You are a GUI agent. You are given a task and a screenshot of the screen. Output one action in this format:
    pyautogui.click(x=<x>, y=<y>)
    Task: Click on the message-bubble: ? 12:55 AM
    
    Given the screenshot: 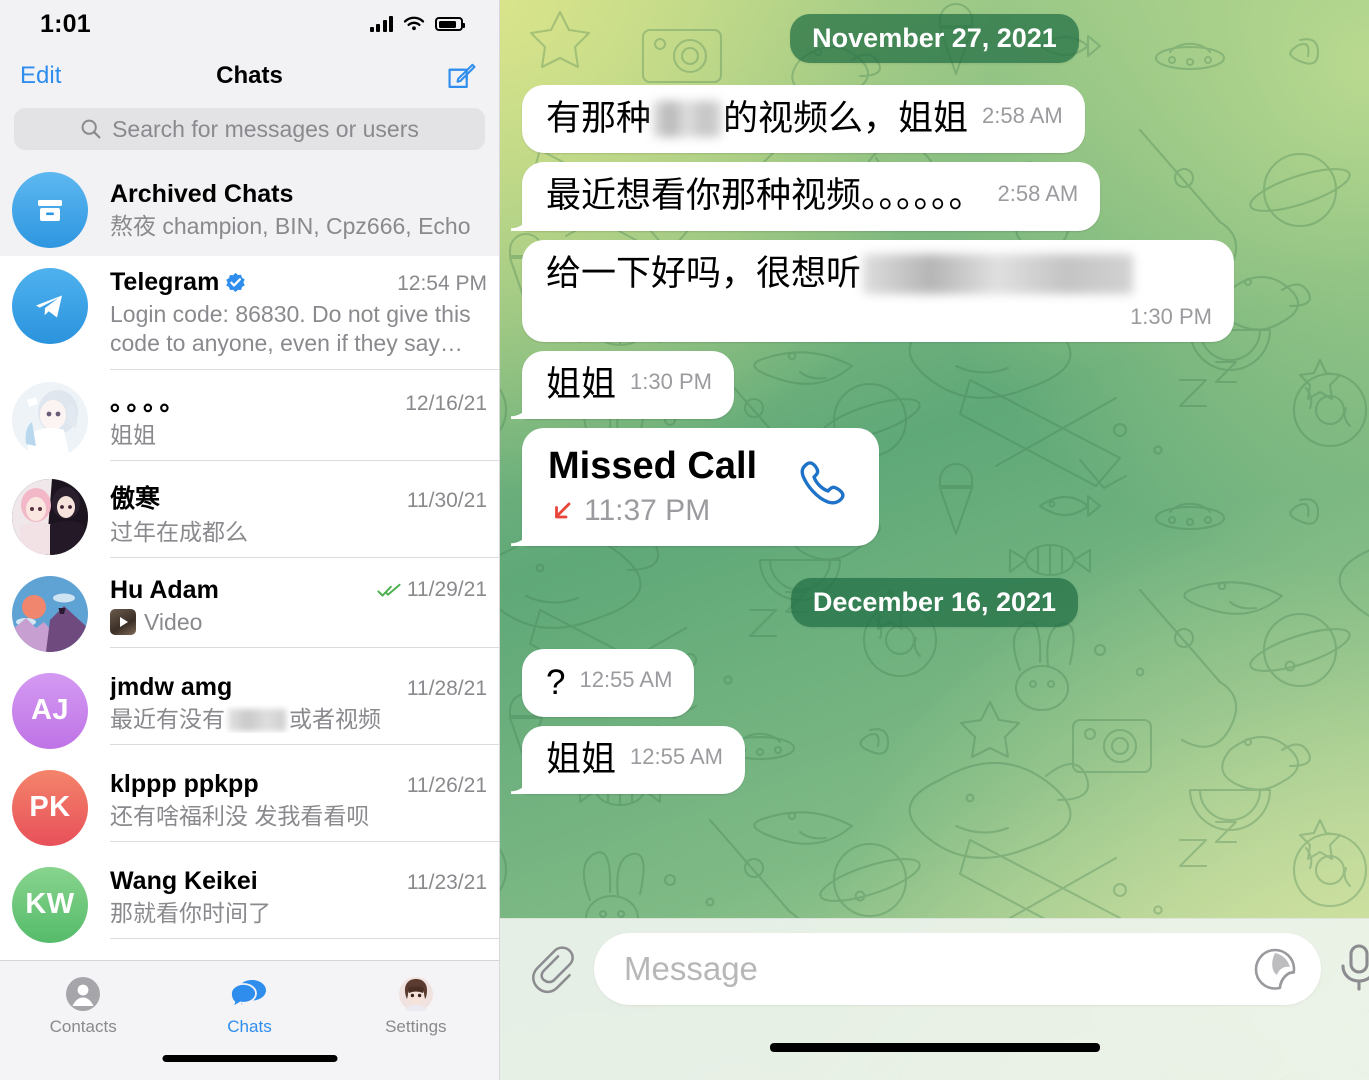 What is the action you would take?
    pyautogui.click(x=608, y=683)
    